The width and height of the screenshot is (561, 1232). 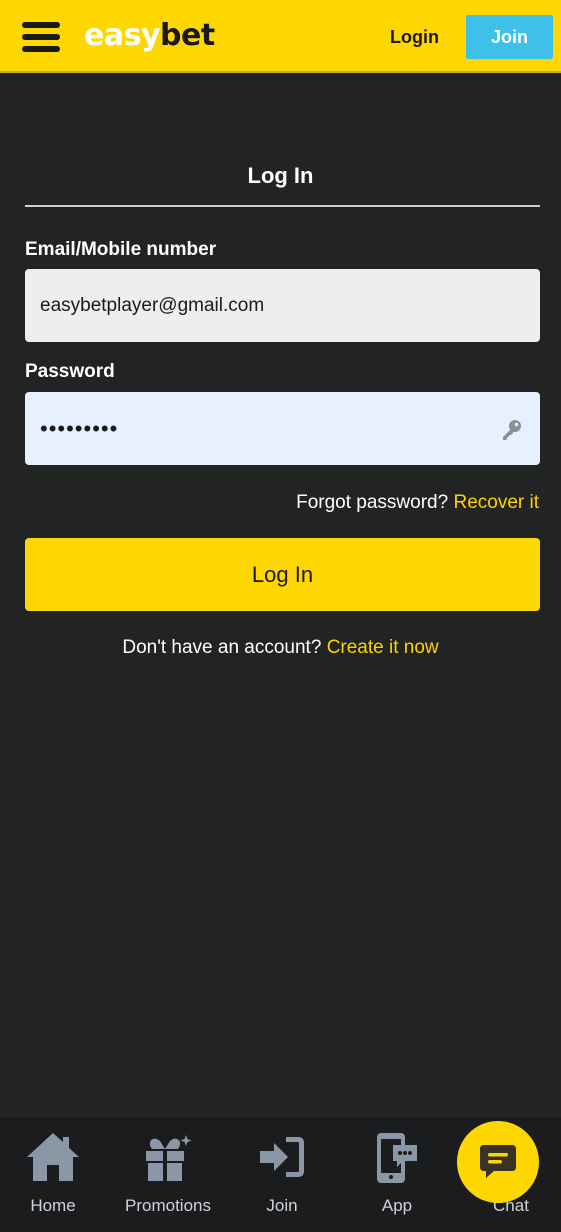 What do you see at coordinates (383, 647) in the screenshot?
I see `create-account-link: Create it now` at bounding box center [383, 647].